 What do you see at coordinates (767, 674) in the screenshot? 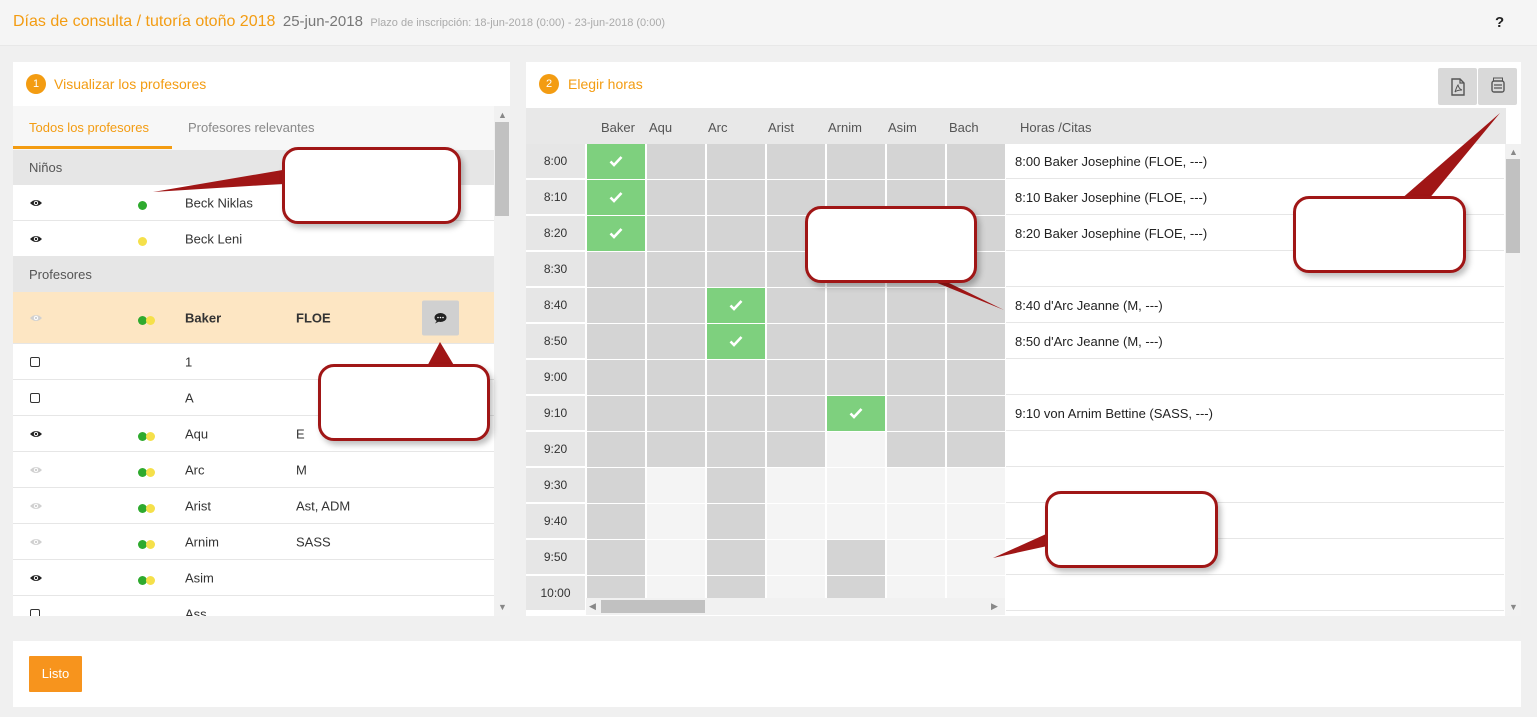
I see `footer-bar: Listo` at bounding box center [767, 674].